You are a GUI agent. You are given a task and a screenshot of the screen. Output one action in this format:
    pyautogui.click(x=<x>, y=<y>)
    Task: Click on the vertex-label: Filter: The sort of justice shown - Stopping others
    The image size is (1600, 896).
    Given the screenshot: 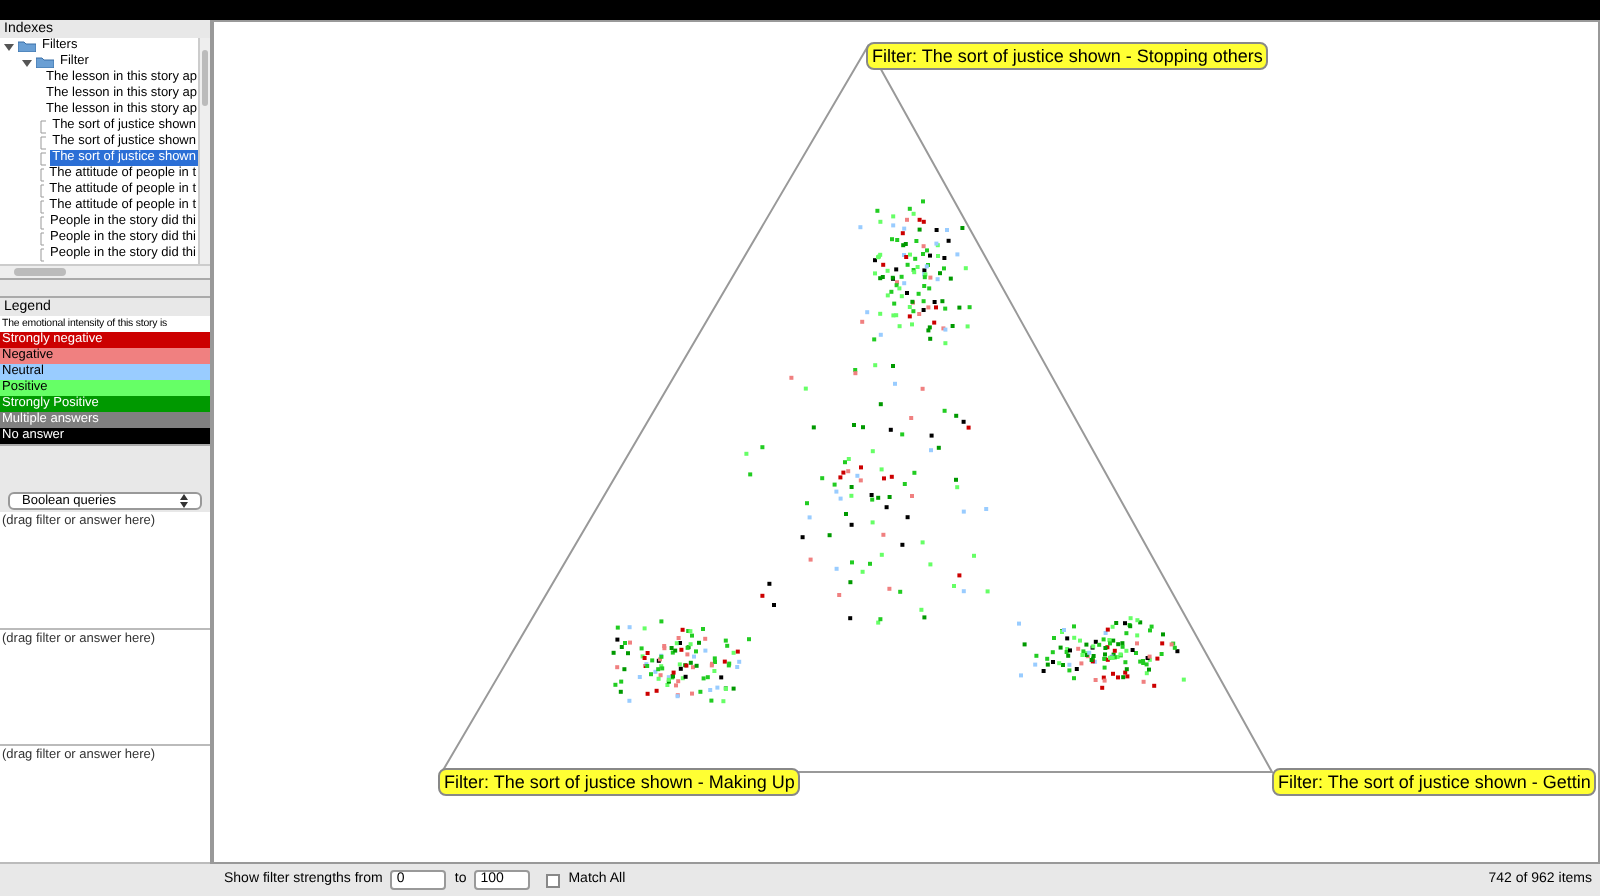 What is the action you would take?
    pyautogui.click(x=1067, y=56)
    